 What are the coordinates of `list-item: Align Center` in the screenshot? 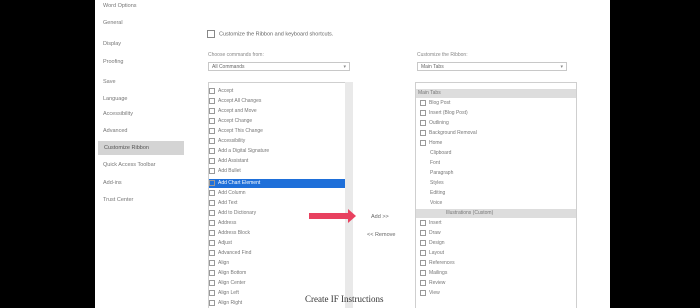 It's located at (277, 283).